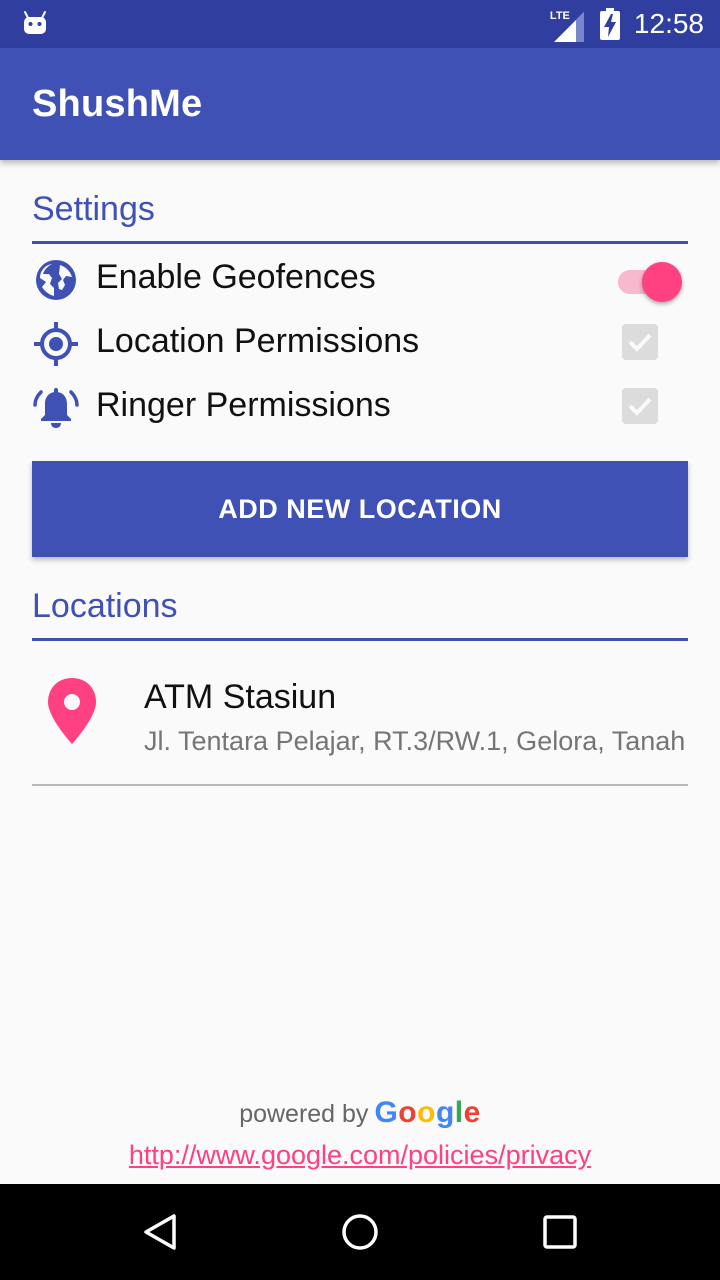 Image resolution: width=720 pixels, height=1280 pixels. I want to click on back-icon, so click(160, 1232).